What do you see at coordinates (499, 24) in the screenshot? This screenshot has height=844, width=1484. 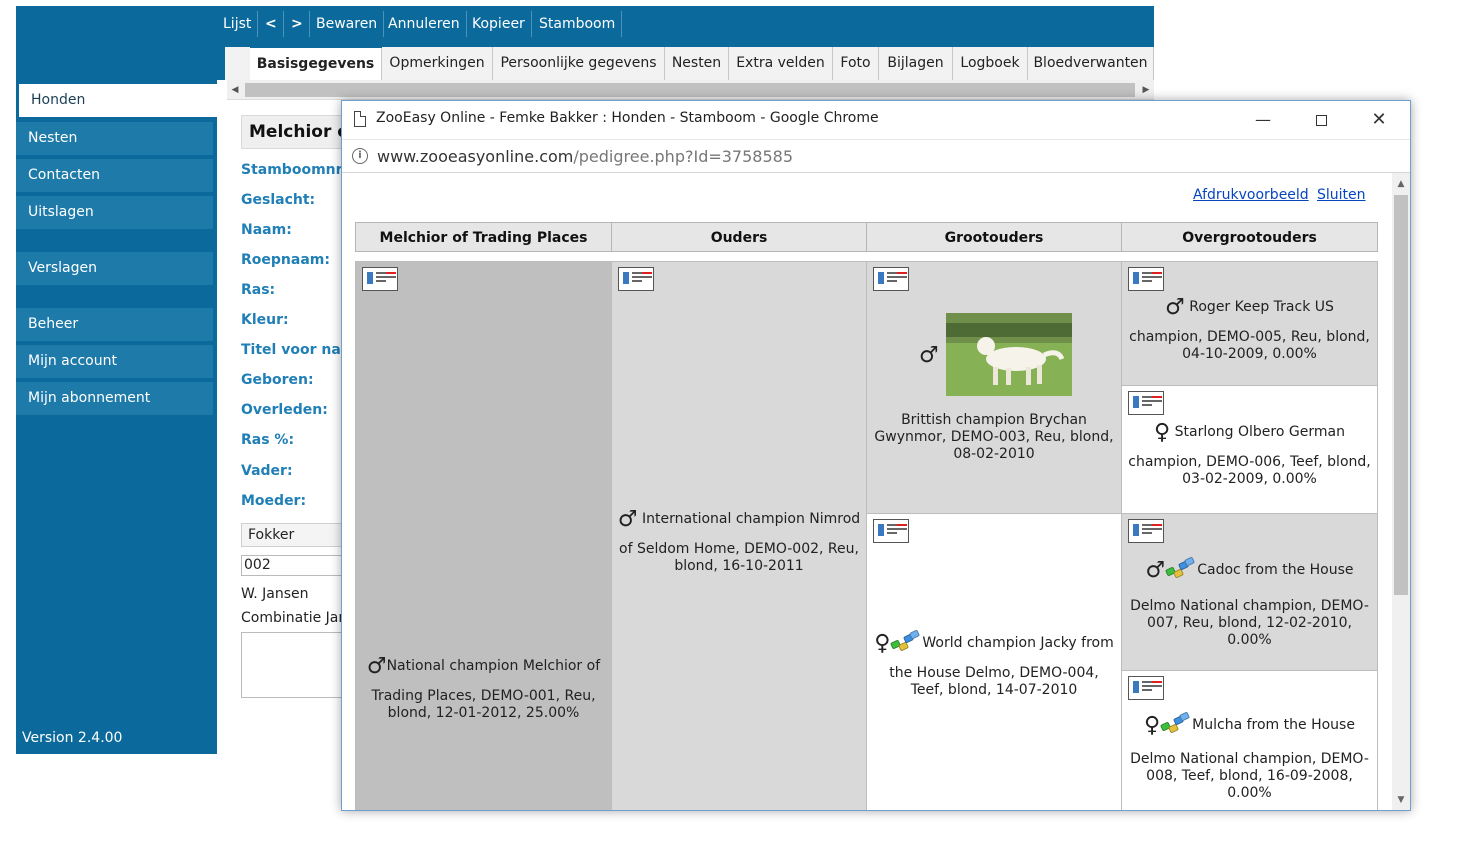 I see `copy-button: Kopieer` at bounding box center [499, 24].